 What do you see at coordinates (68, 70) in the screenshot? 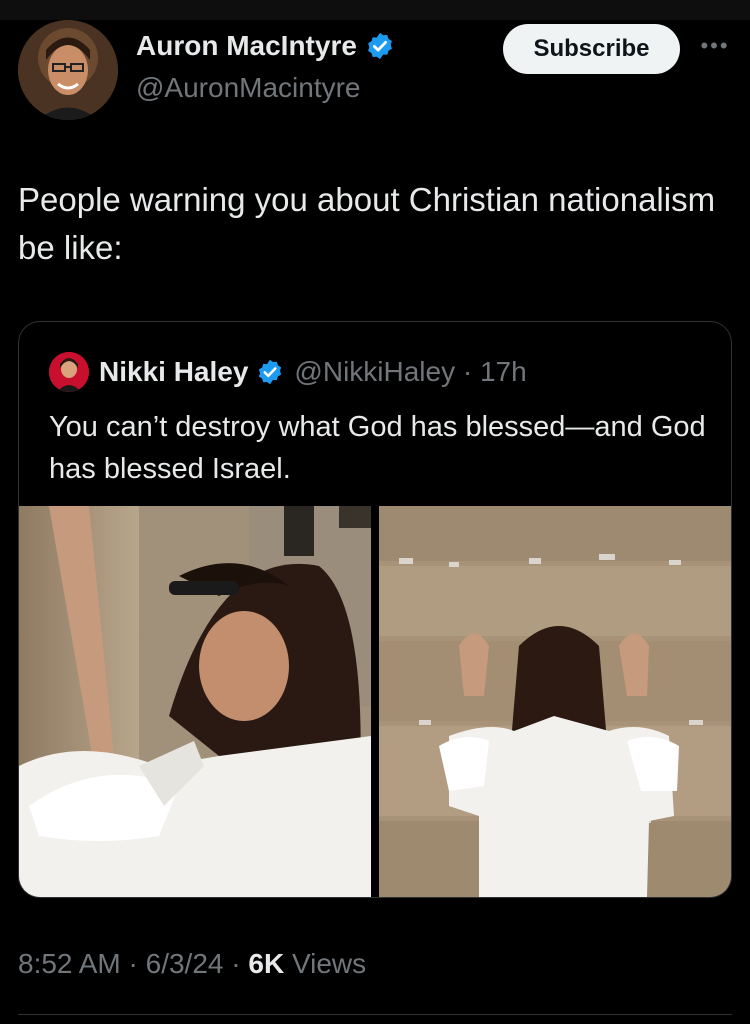
I see `author-avatar` at bounding box center [68, 70].